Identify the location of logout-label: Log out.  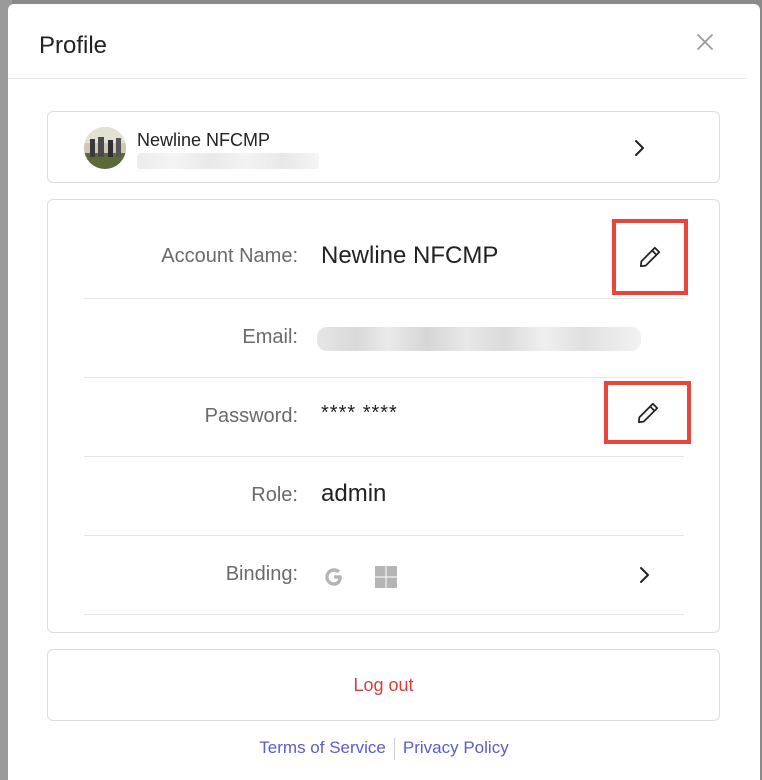
(383, 685).